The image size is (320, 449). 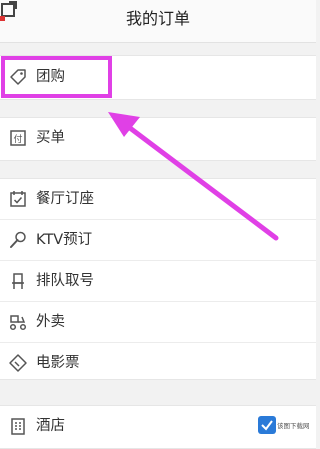 I want to click on watermark: 该图下载网, so click(x=285, y=426).